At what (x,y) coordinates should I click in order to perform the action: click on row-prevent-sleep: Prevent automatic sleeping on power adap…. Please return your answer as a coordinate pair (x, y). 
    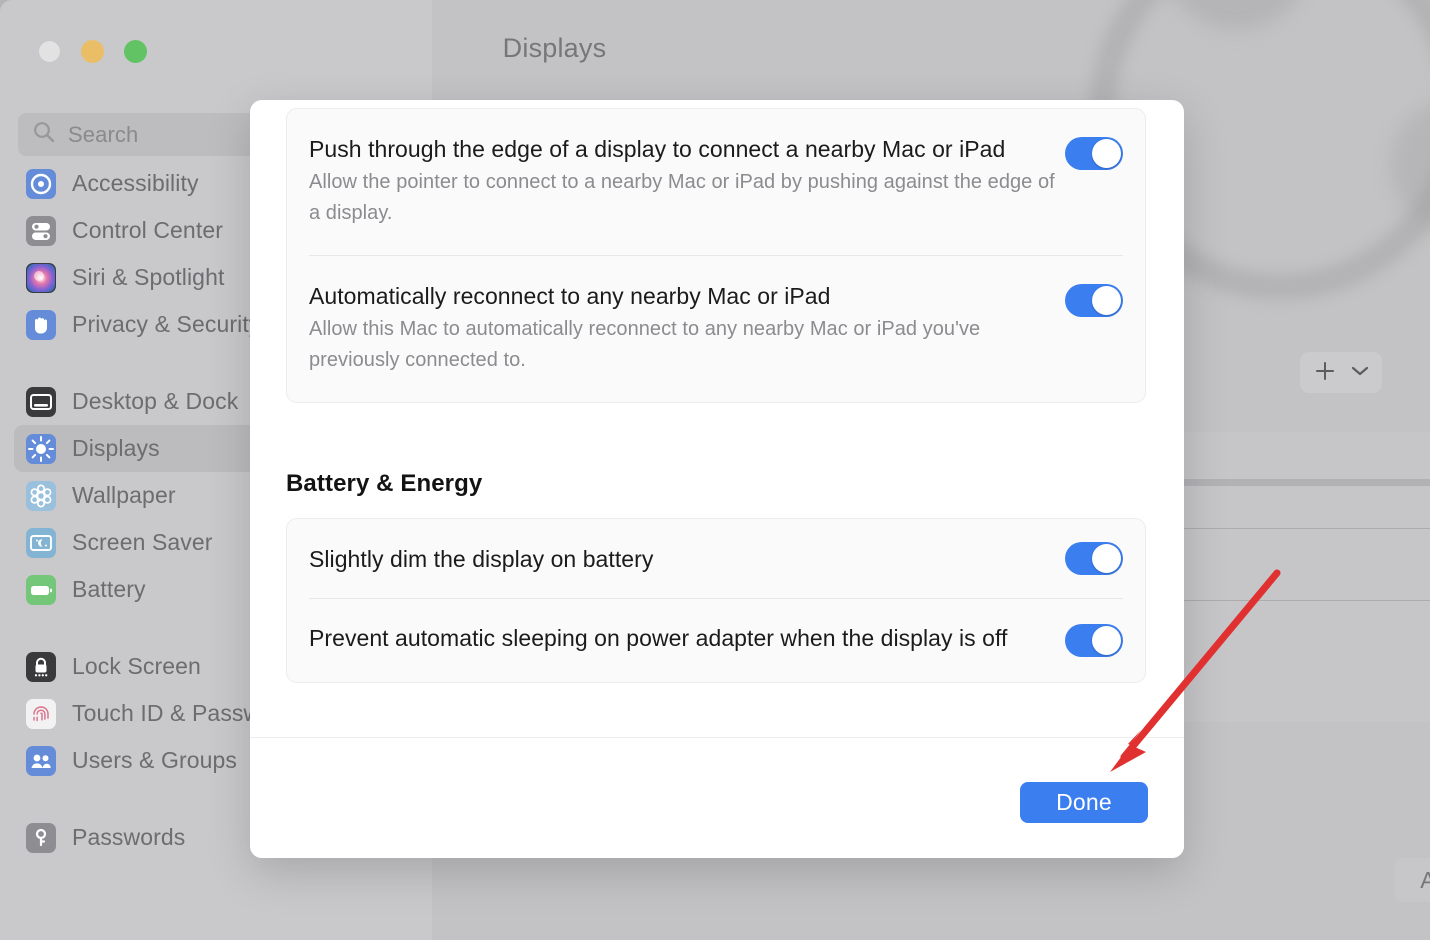
    Looking at the image, I should click on (716, 640).